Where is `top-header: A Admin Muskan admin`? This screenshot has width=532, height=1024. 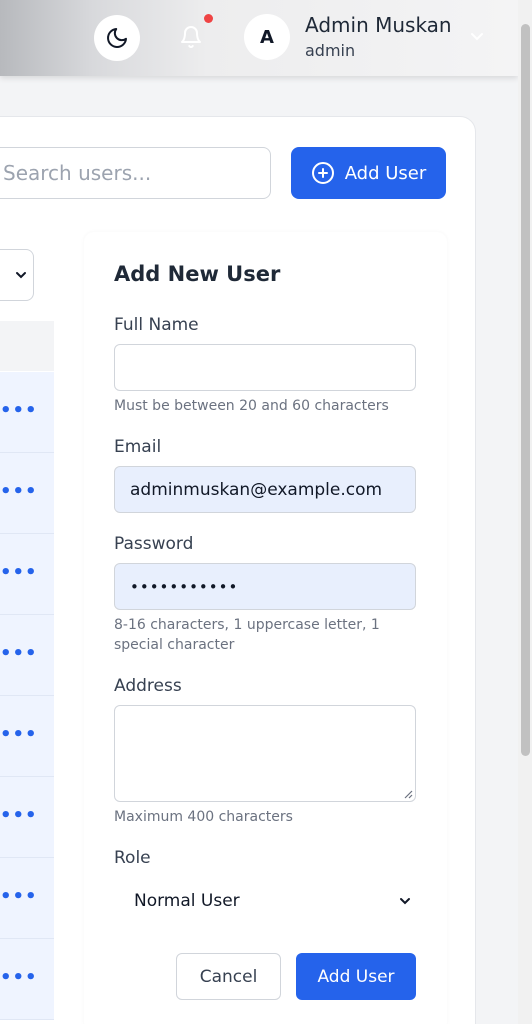 top-header: A Admin Muskan admin is located at coordinates (259, 38).